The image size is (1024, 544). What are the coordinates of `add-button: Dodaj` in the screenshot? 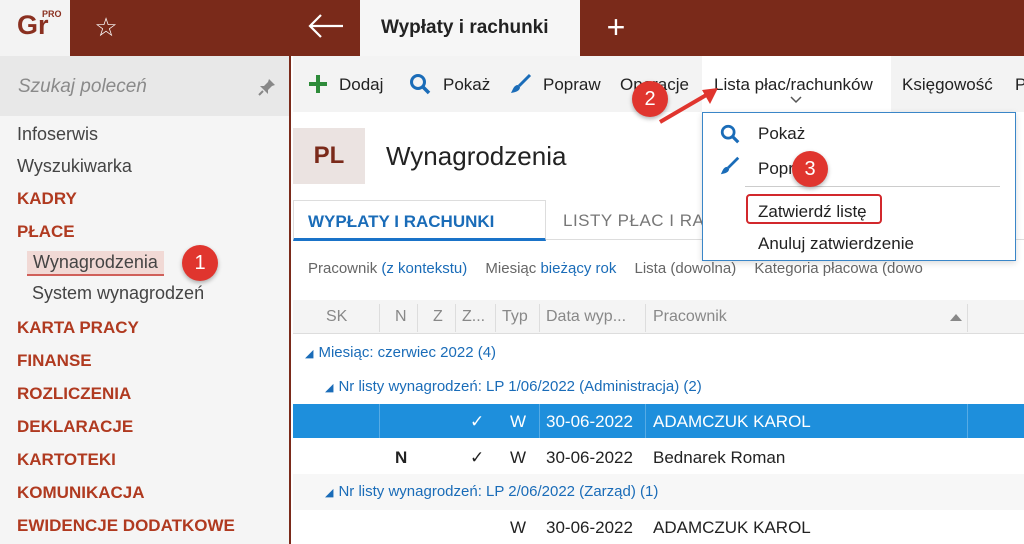 It's located at (361, 85).